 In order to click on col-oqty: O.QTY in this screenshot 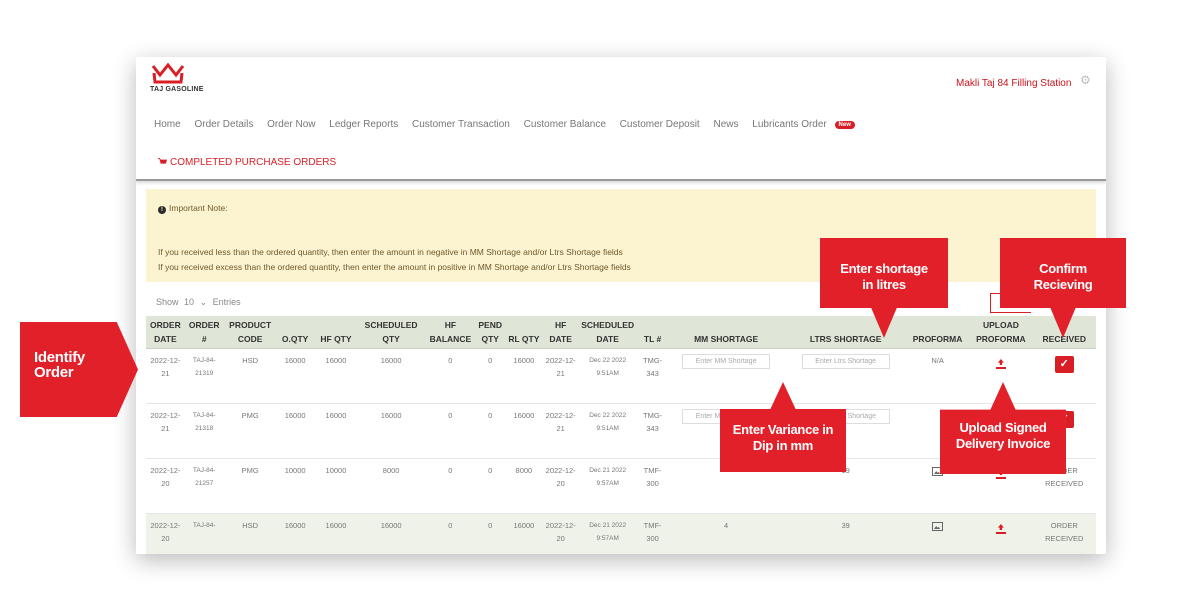, I will do `click(295, 332)`.